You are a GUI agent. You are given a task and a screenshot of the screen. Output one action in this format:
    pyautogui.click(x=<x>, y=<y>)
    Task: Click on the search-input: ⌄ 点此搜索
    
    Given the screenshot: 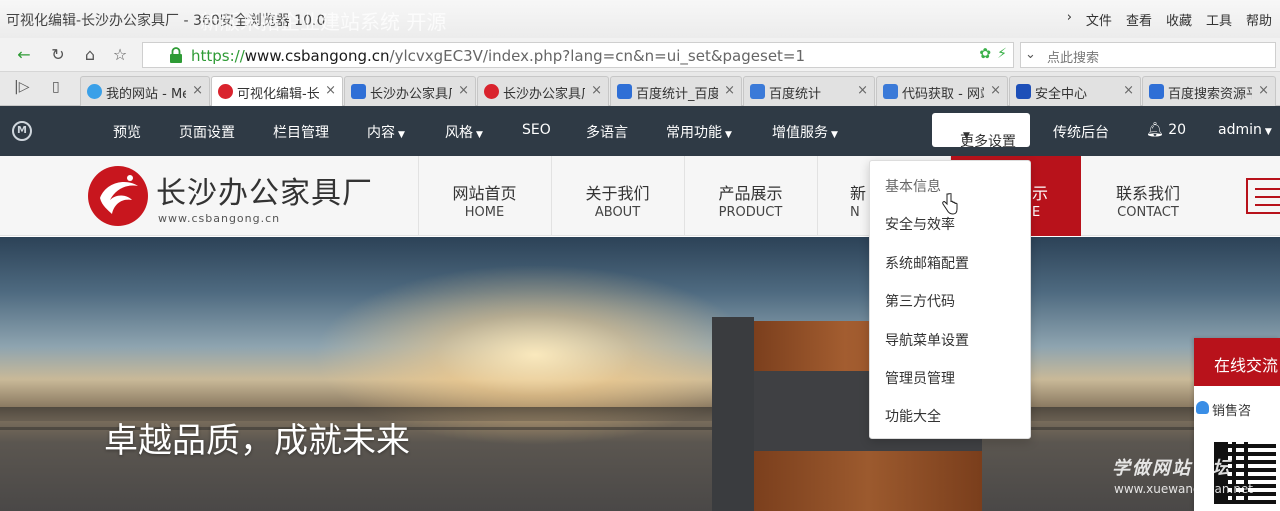 What is the action you would take?
    pyautogui.click(x=1148, y=55)
    